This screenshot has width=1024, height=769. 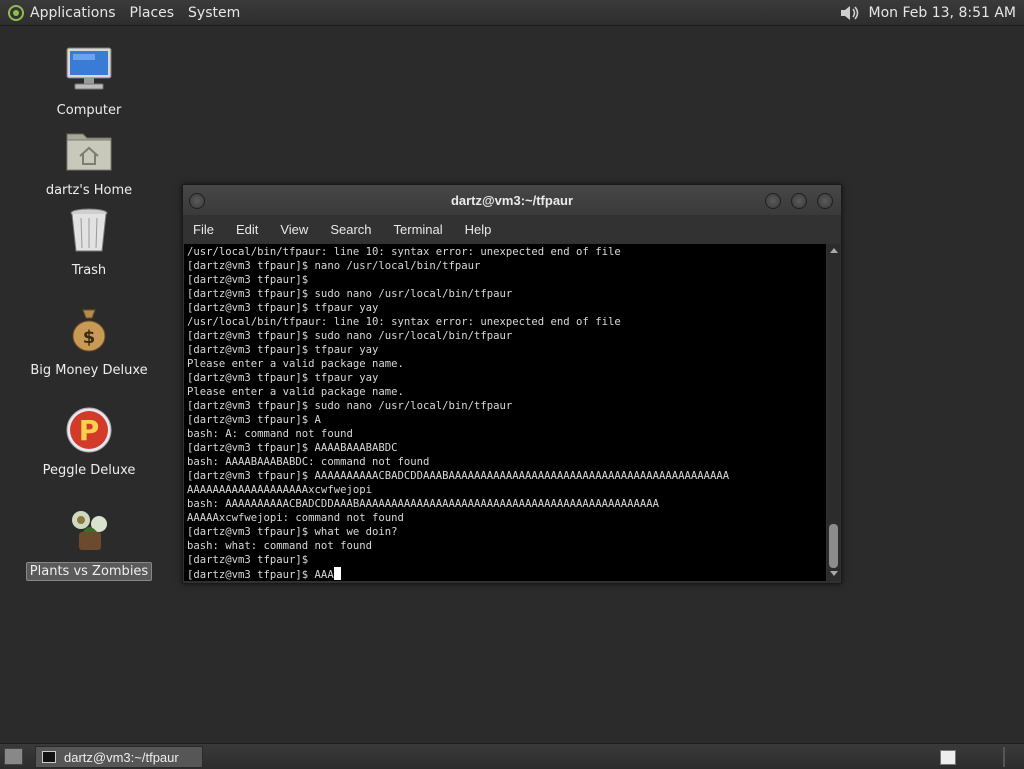 I want to click on desktop-icon-big-money: $ Big Money Deluxe, so click(x=89, y=342).